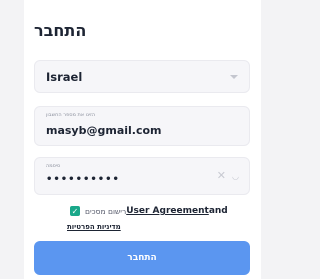 This screenshot has width=320, height=279. I want to click on chevron-down-icon, so click(234, 77).